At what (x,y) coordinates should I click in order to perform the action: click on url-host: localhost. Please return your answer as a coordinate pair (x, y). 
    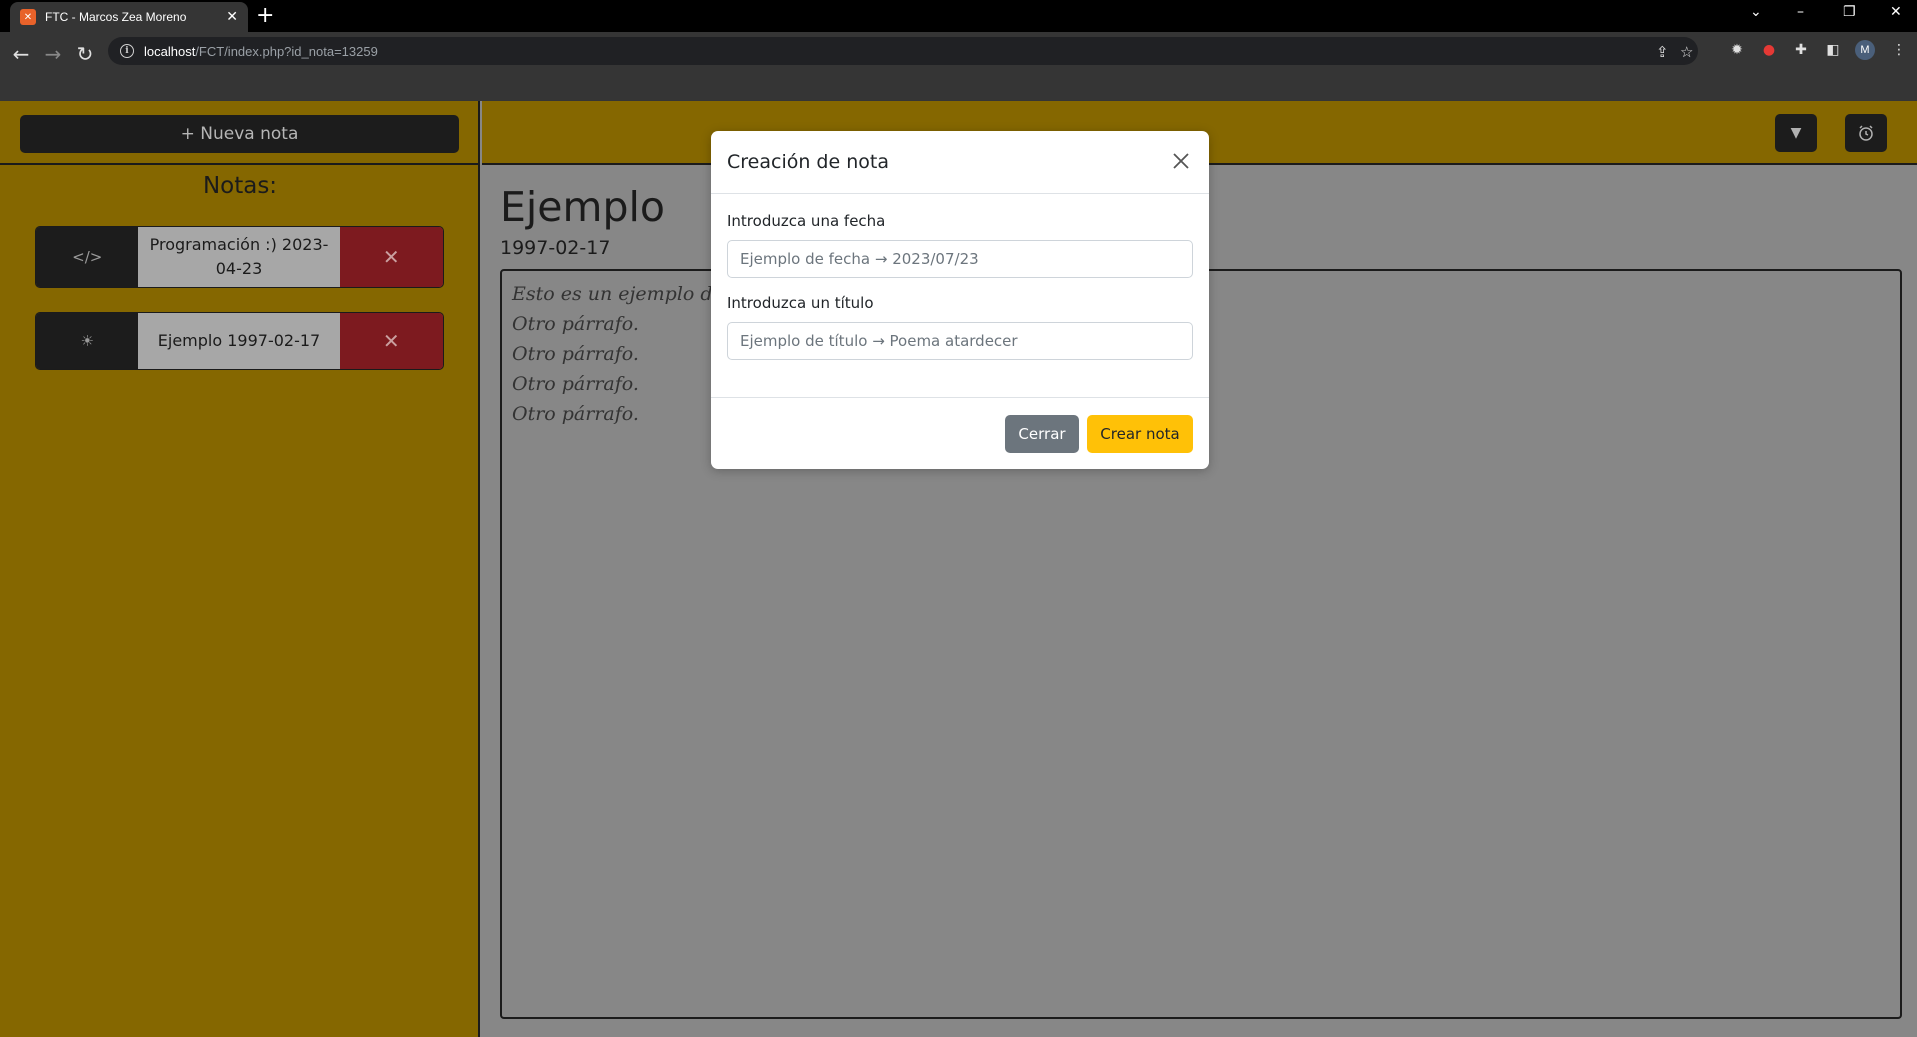
    Looking at the image, I should click on (170, 51).